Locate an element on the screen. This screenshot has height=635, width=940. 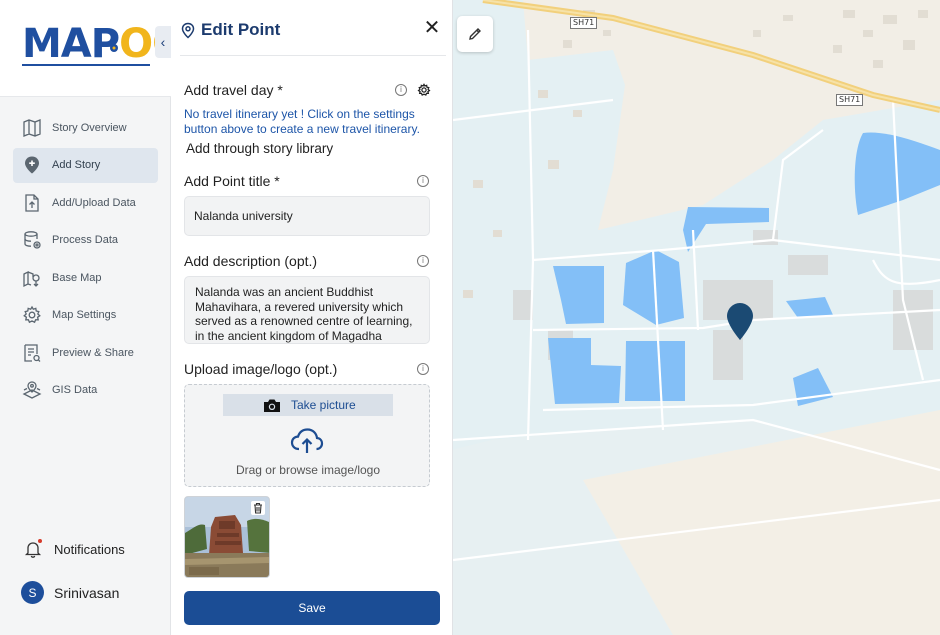
base-map-icon is located at coordinates (31, 278).